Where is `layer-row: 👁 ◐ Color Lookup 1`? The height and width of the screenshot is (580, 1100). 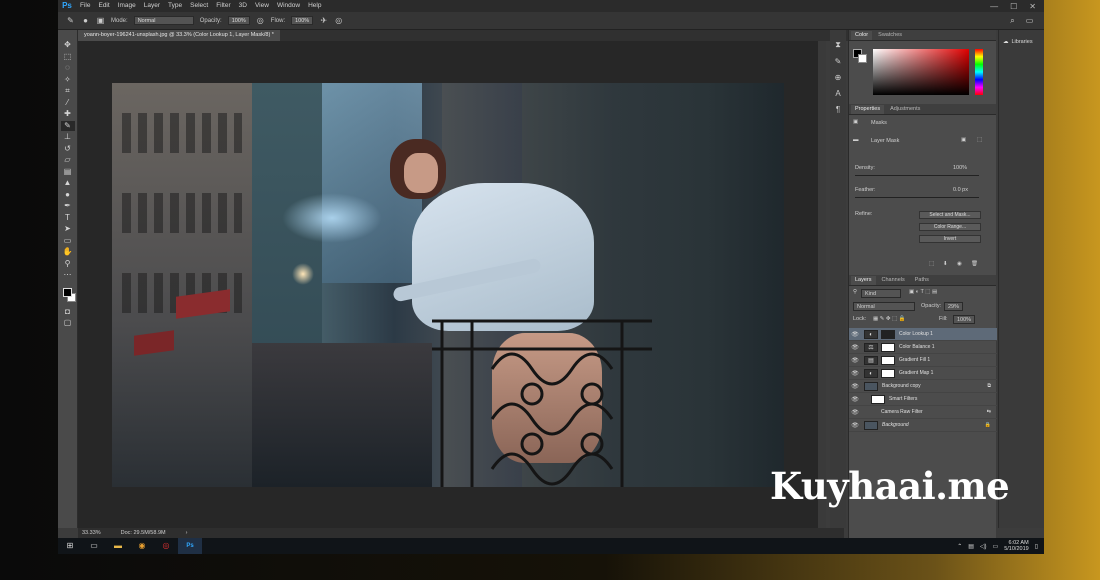
layer-row: 👁 ◐ Color Lookup 1 is located at coordinates (923, 334).